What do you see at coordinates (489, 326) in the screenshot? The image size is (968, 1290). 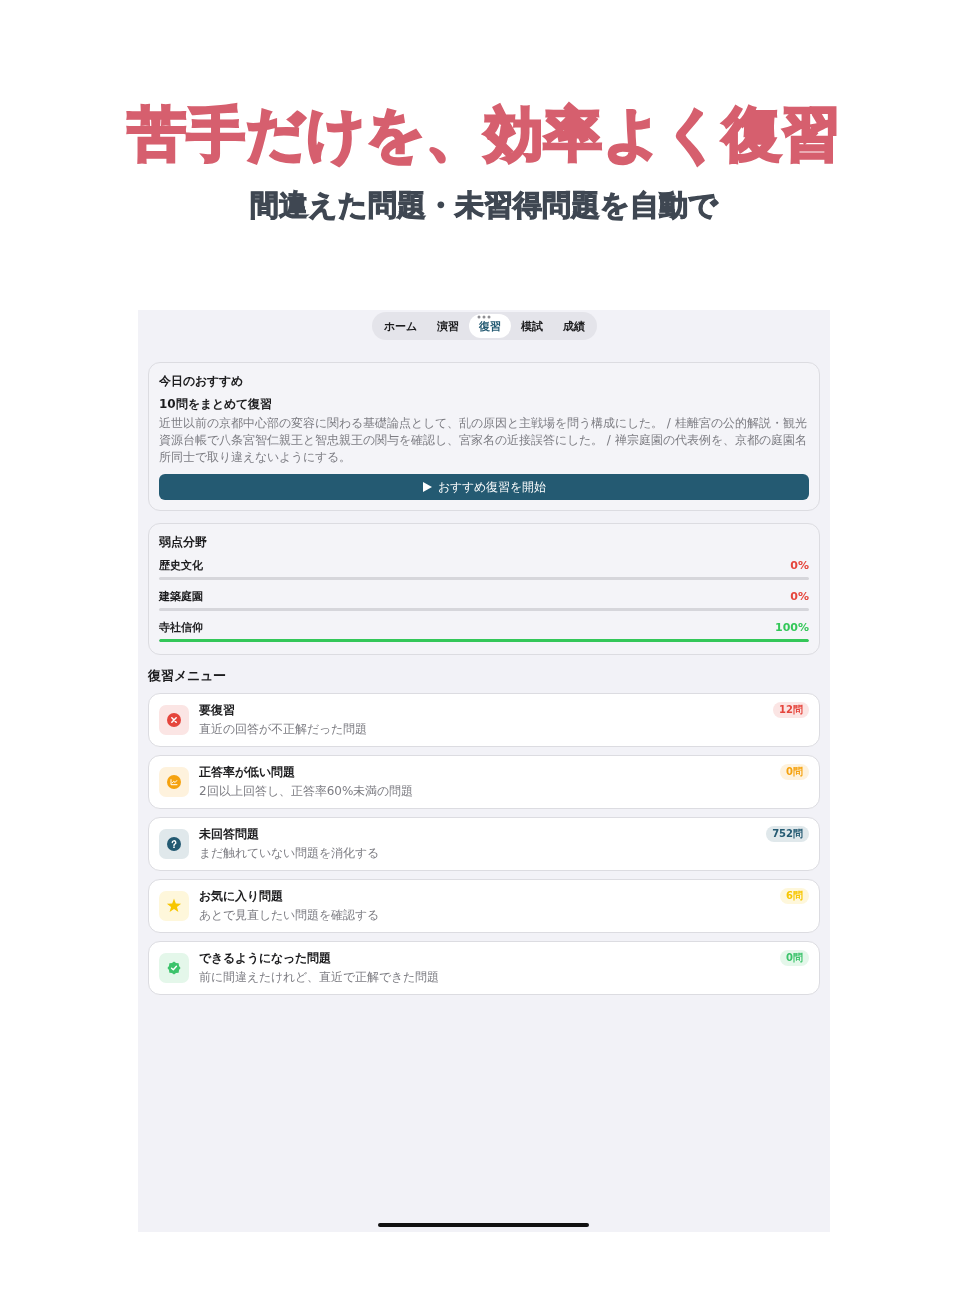 I see `tab: 復習` at bounding box center [489, 326].